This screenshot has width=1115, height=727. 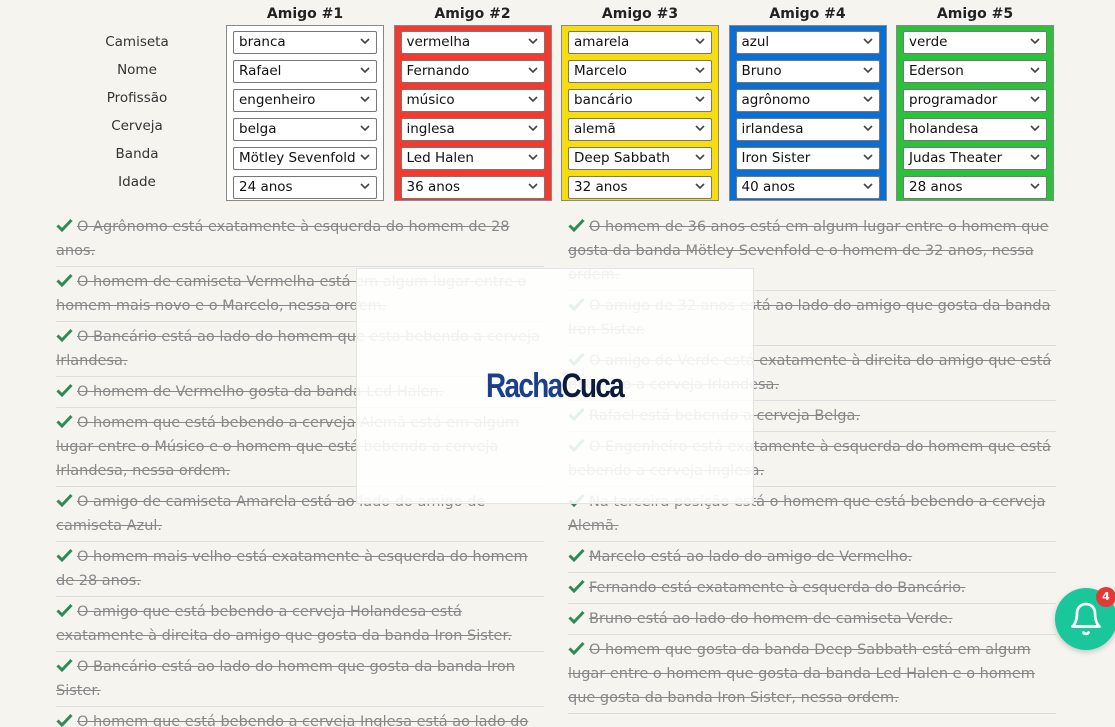 What do you see at coordinates (260, 71) in the screenshot?
I see `select-value: Rafael` at bounding box center [260, 71].